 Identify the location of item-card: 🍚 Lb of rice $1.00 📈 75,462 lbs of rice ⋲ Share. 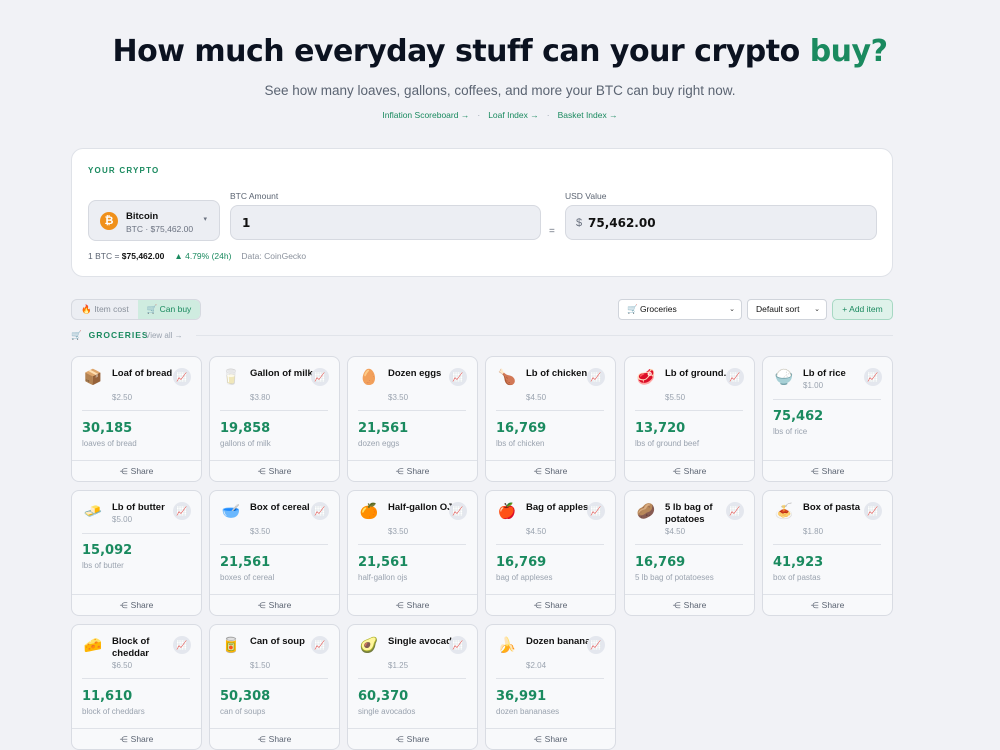
(827, 419).